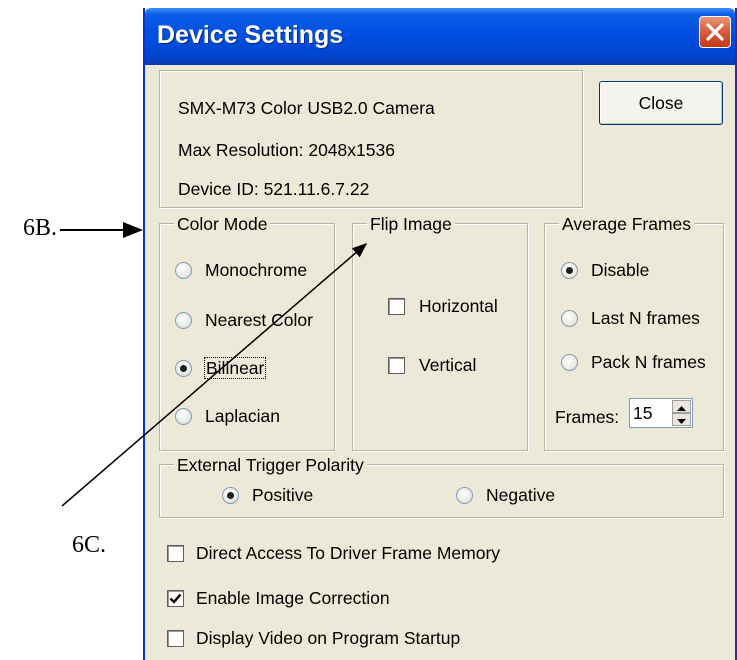 Image resolution: width=737 pixels, height=660 pixels. I want to click on nearest-color-label: Nearest Color, so click(259, 320).